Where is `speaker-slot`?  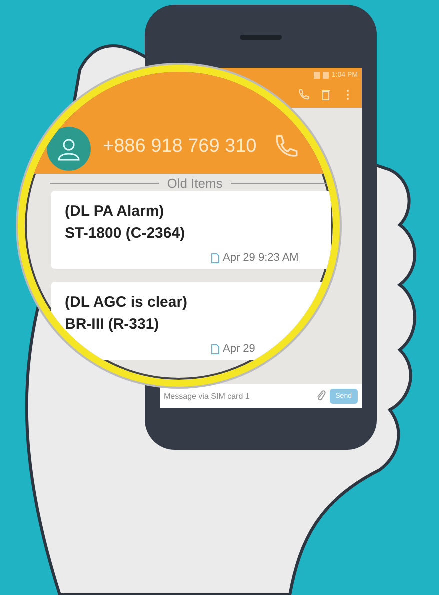
speaker-slot is located at coordinates (261, 37).